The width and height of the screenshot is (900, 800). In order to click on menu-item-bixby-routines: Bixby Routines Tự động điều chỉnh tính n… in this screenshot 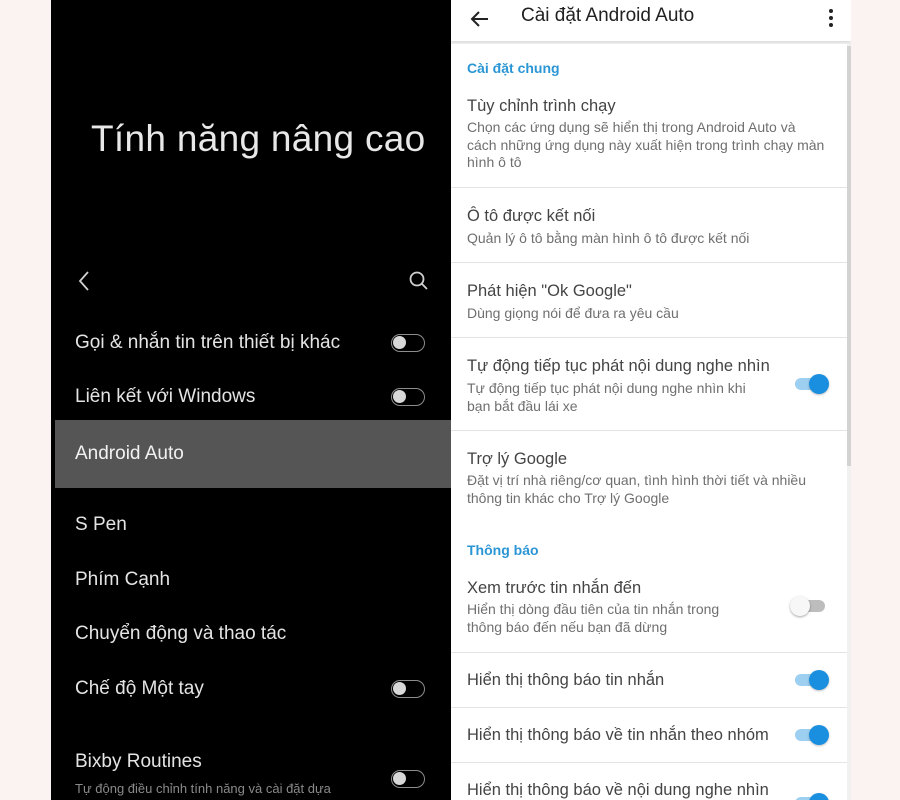, I will do `click(251, 770)`.